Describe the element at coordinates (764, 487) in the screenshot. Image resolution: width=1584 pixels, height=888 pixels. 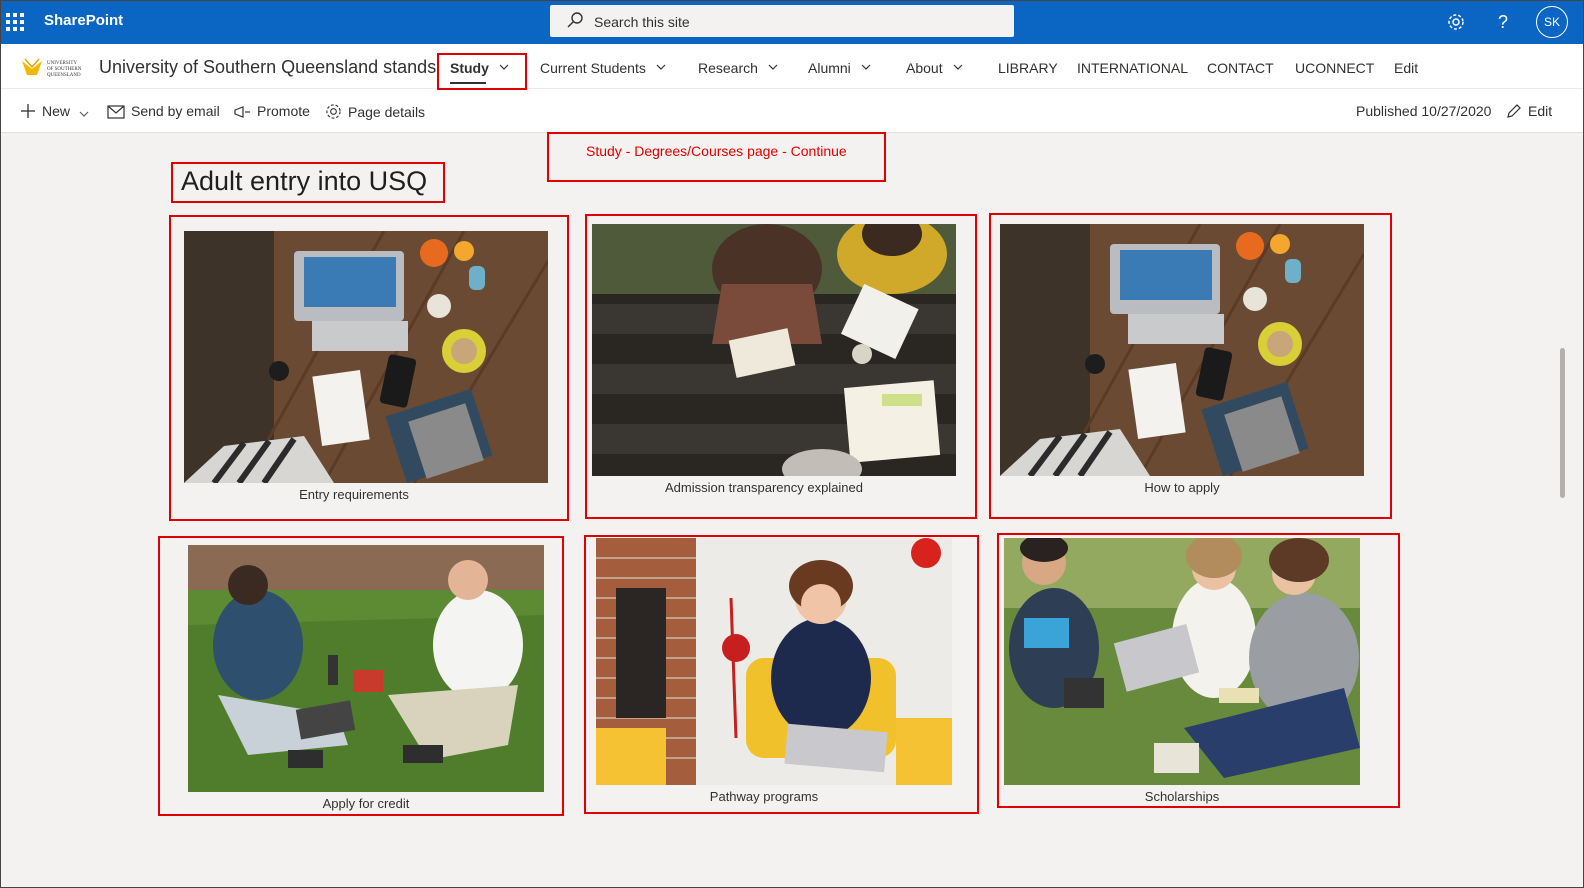
I see `tile-caption: Admission transparency explained` at that location.